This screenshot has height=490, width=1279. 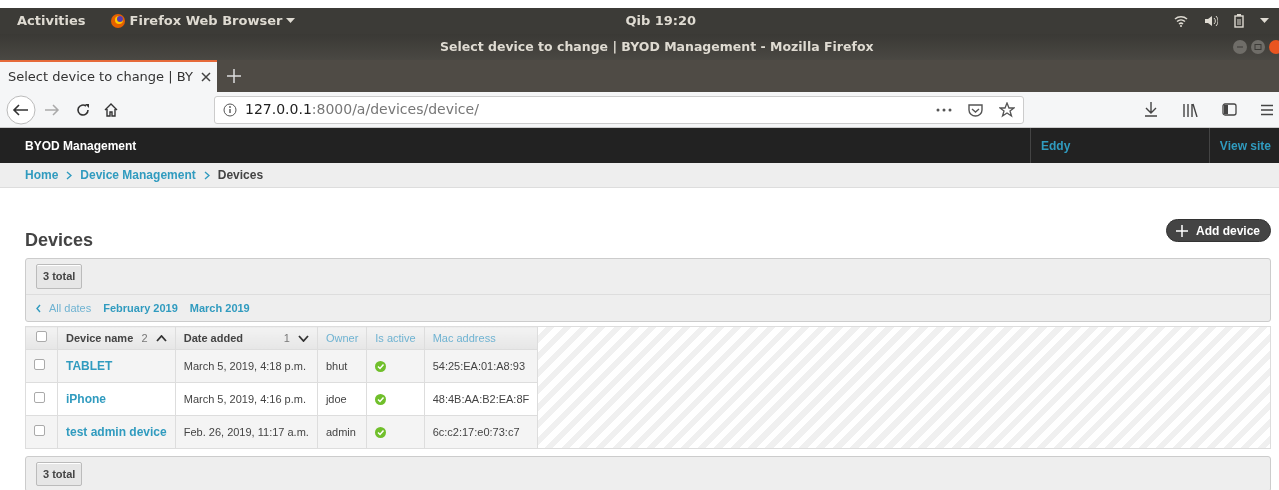 What do you see at coordinates (89, 366) in the screenshot?
I see `device-link: TABLET` at bounding box center [89, 366].